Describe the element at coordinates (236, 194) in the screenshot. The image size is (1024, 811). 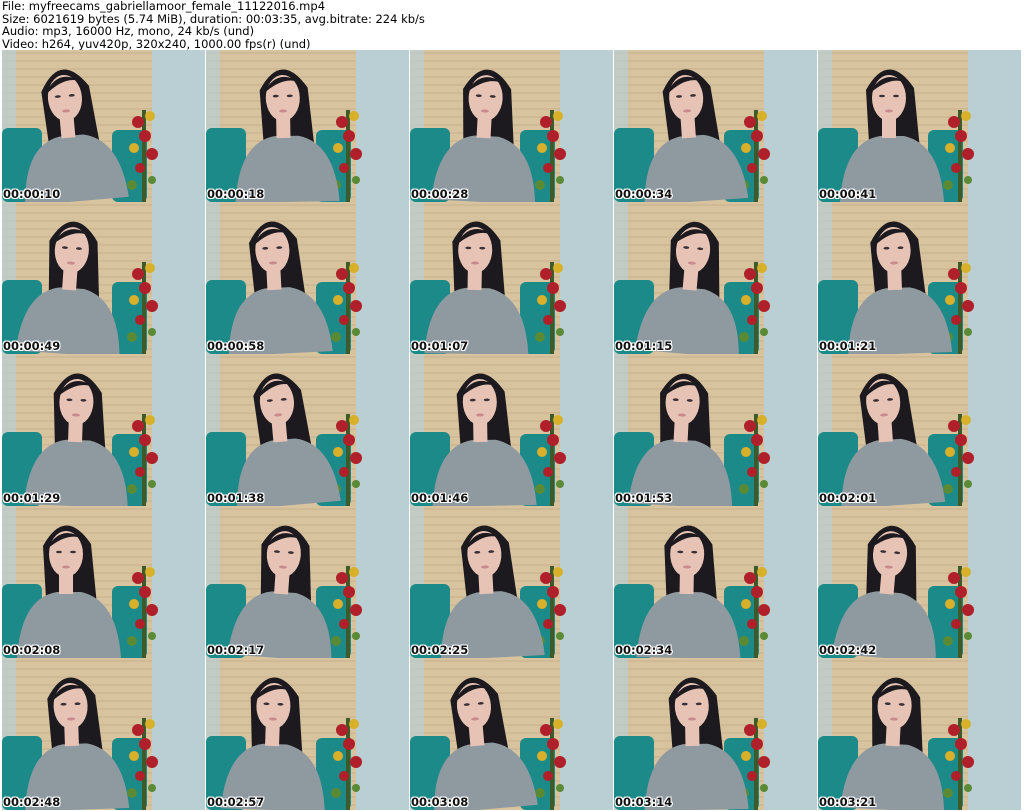
I see `frame-timestamp: 00:00:18` at that location.